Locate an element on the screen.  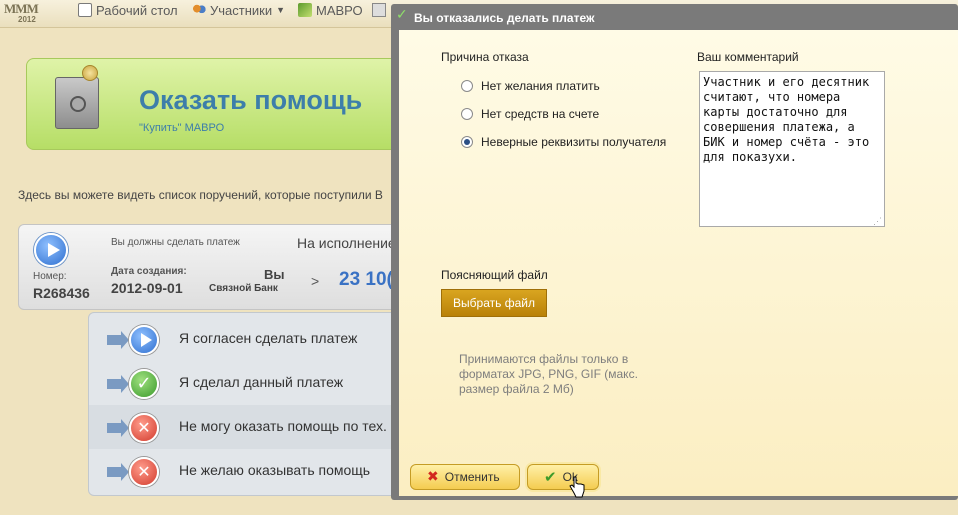
nav-item-mavro: МАВРО is located at coordinates (330, 10).